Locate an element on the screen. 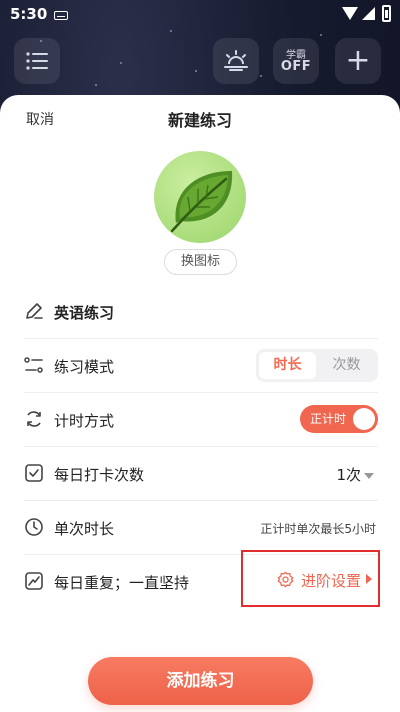 This screenshot has width=400, height=712. refresh-icon is located at coordinates (34, 419).